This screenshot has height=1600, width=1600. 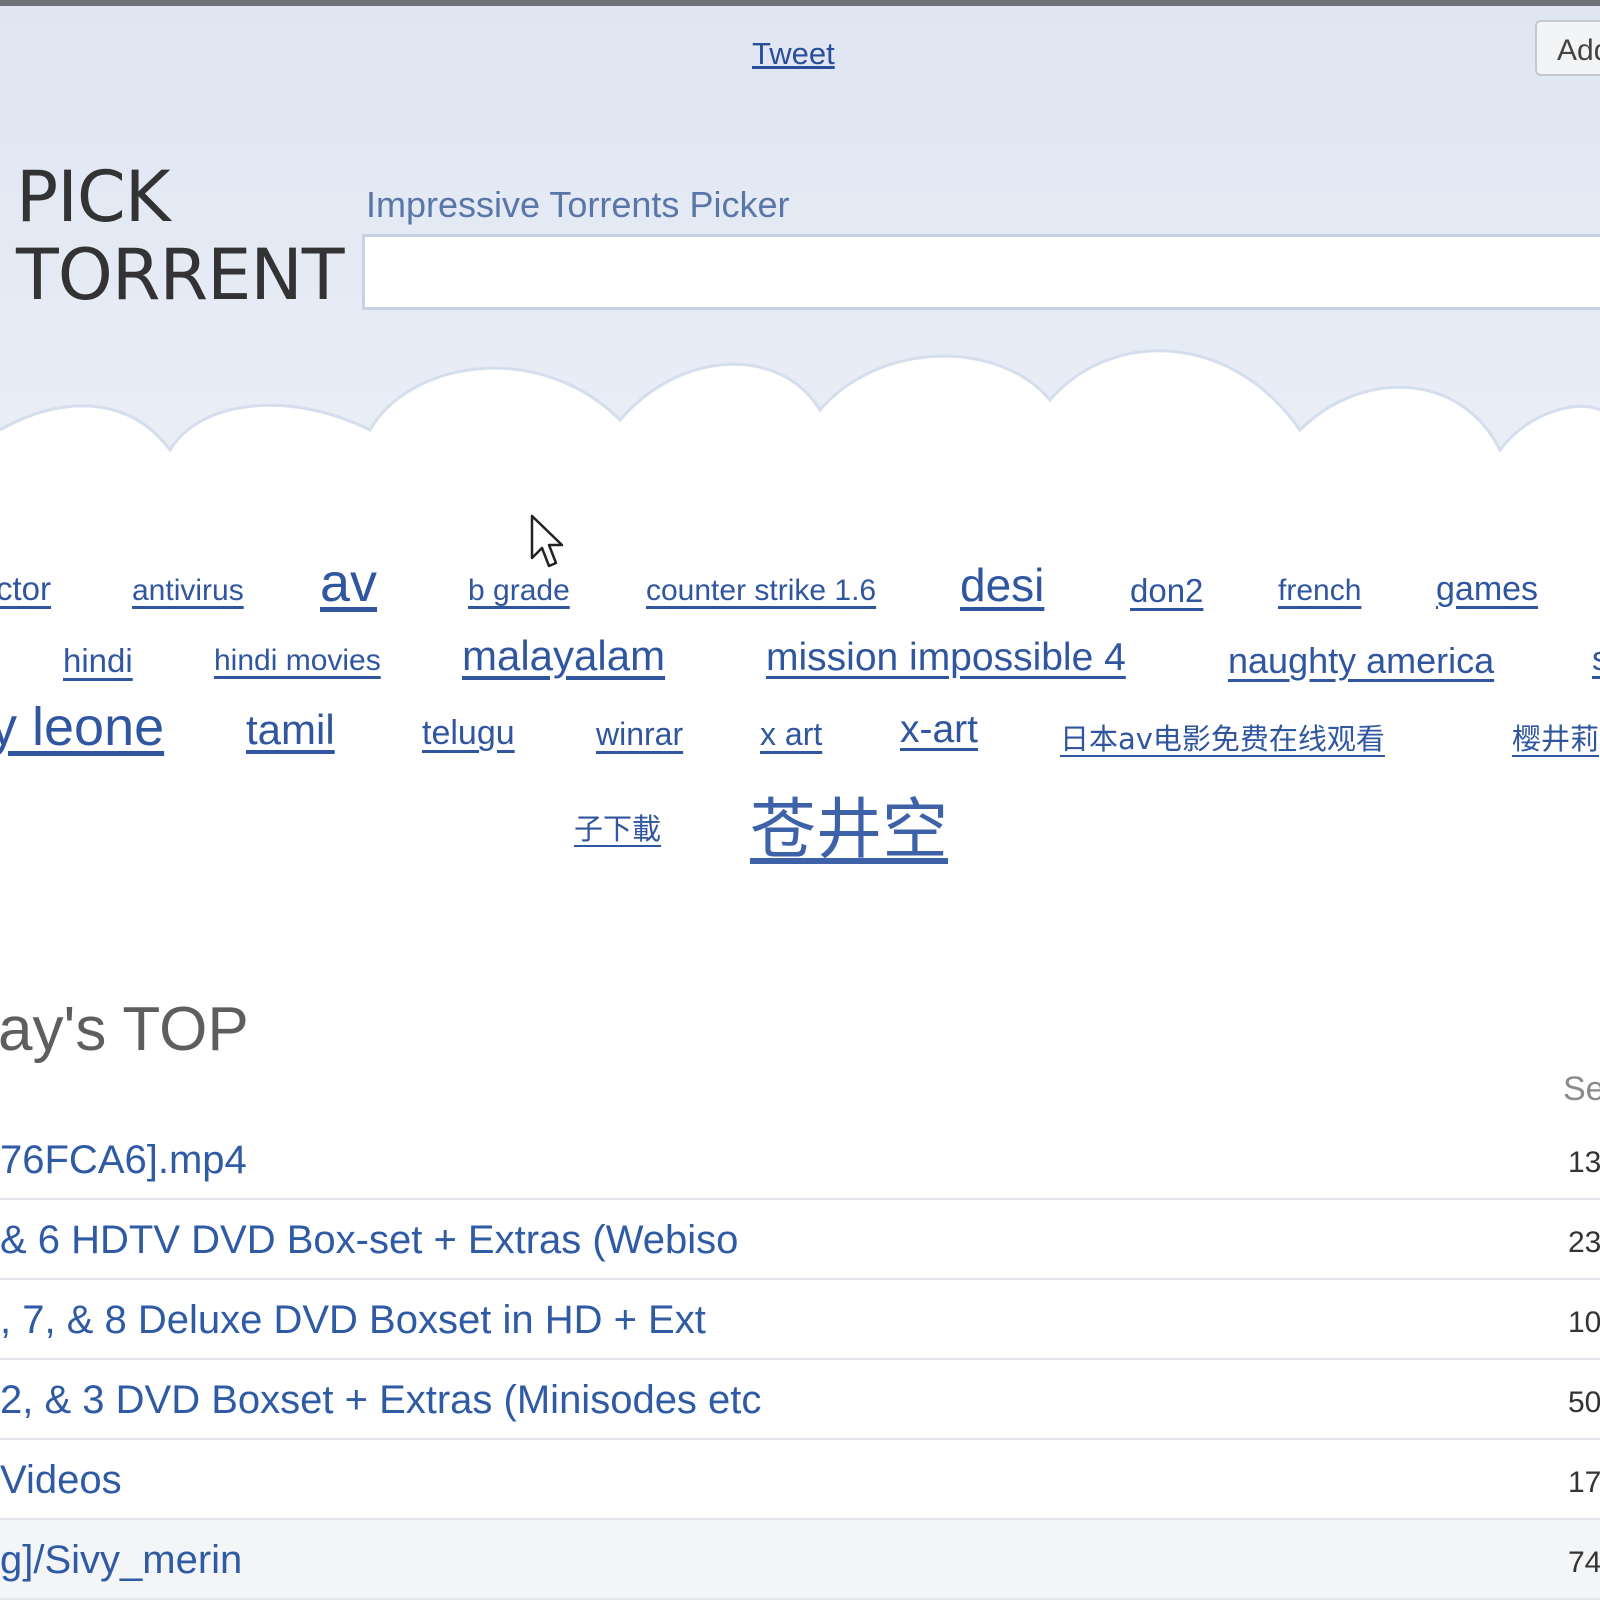 I want to click on cloud-divider, so click(x=800, y=434).